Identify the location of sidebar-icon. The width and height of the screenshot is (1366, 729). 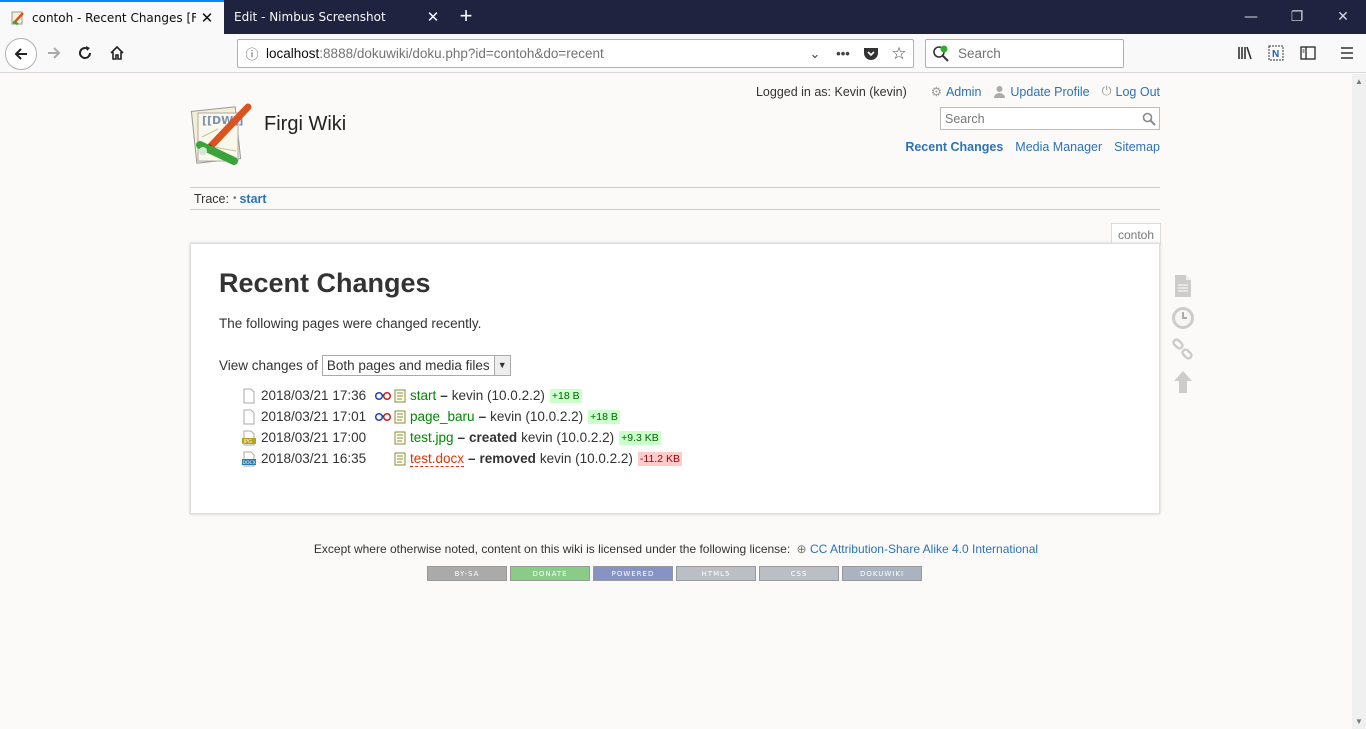
(1308, 53).